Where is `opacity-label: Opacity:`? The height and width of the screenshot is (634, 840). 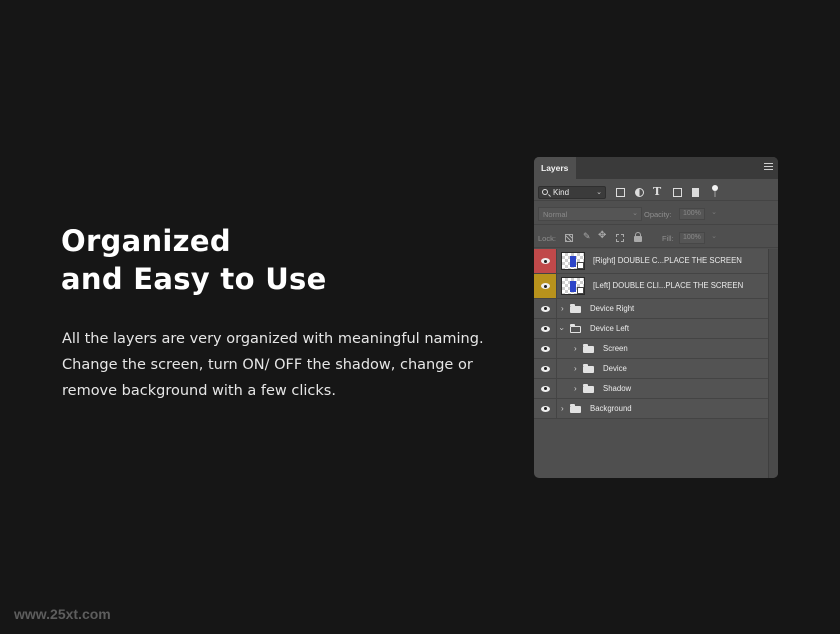
opacity-label: Opacity: is located at coordinates (658, 214).